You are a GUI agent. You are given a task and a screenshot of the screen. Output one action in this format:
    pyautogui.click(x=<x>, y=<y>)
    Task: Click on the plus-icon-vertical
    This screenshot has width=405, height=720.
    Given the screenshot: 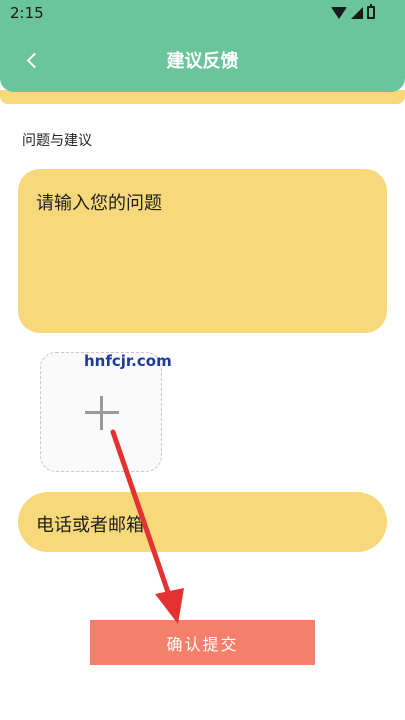 What is the action you would take?
    pyautogui.click(x=101, y=413)
    